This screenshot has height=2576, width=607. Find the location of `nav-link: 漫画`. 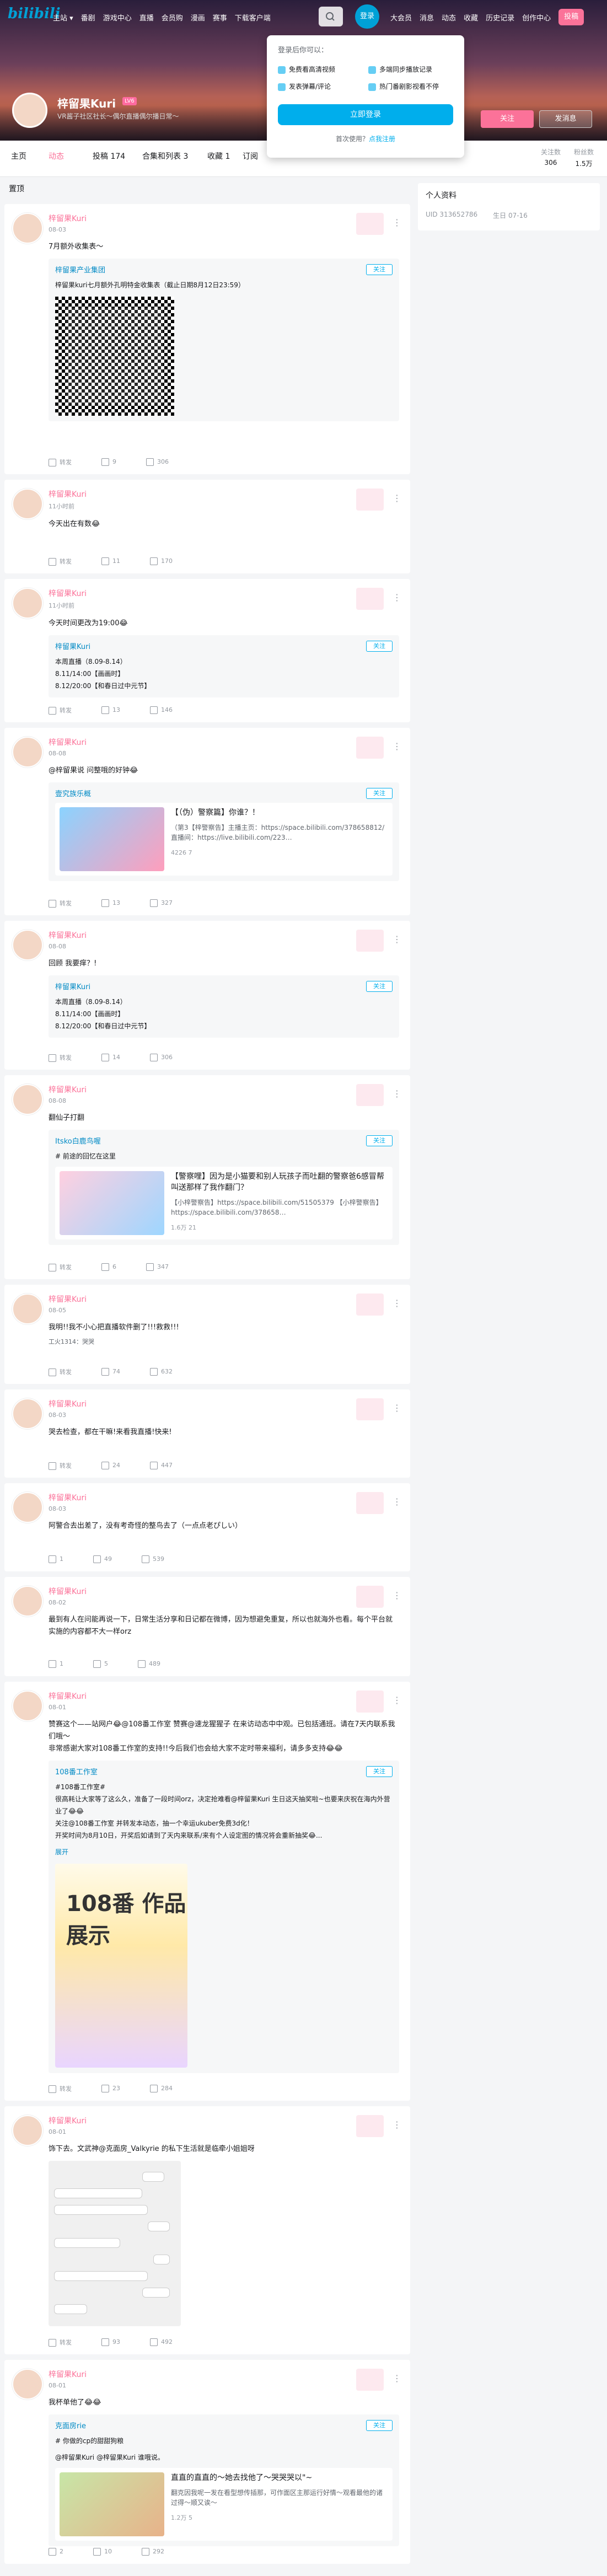

nav-link: 漫画 is located at coordinates (198, 17).